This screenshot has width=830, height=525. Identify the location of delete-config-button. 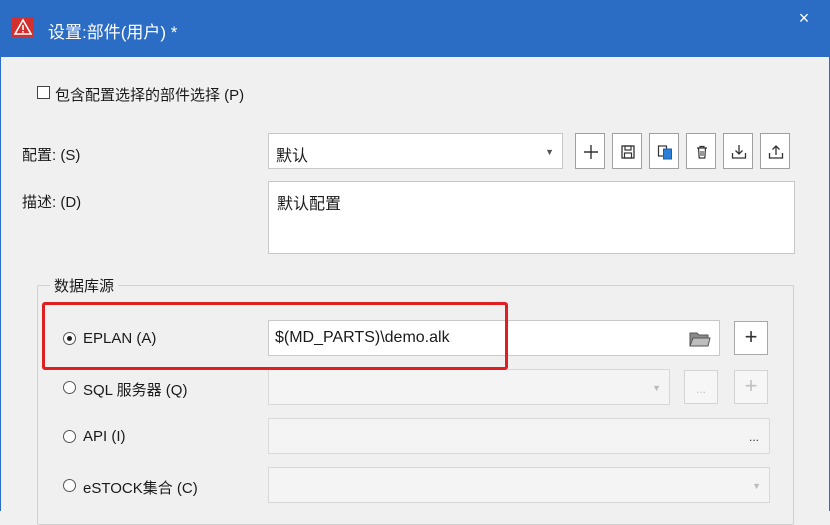
(701, 151).